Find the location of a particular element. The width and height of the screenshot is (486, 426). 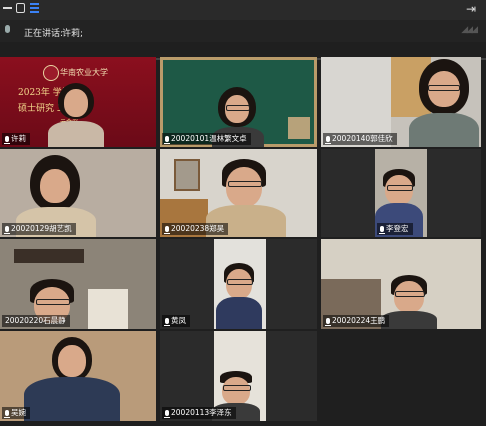

video-tile: 20020220石晨静 is located at coordinates (78, 284).